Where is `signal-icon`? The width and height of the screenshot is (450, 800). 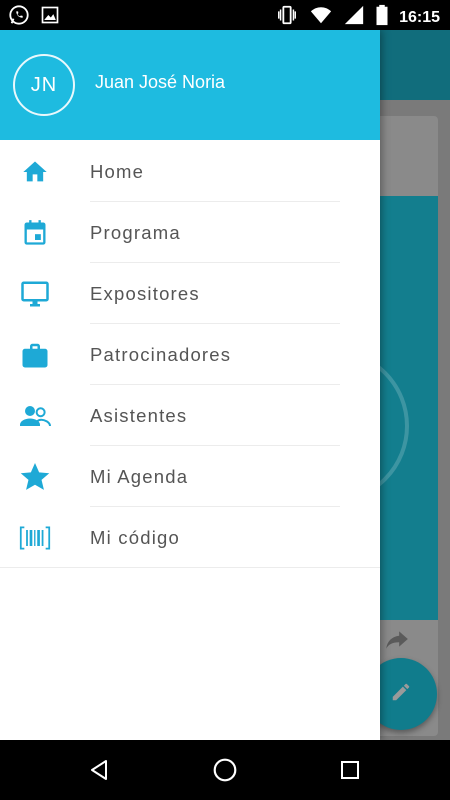 signal-icon is located at coordinates (354, 17).